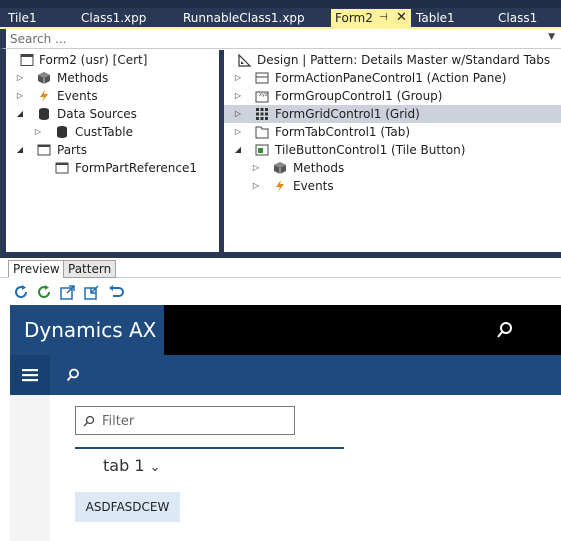  What do you see at coordinates (319, 168) in the screenshot?
I see `tree-node-tile-methods-label: Methods` at bounding box center [319, 168].